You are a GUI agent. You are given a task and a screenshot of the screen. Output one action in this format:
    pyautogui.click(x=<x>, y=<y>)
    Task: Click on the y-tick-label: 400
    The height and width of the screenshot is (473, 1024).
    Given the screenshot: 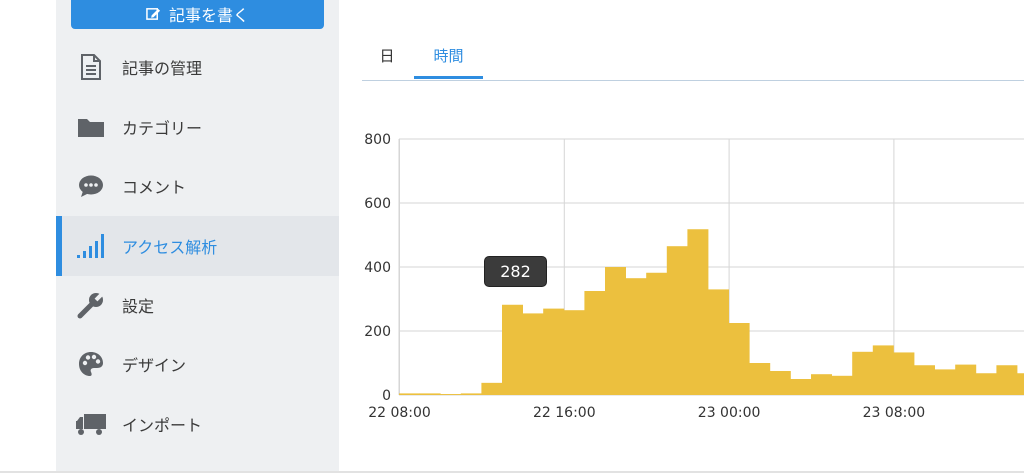 What is the action you would take?
    pyautogui.click(x=377, y=268)
    